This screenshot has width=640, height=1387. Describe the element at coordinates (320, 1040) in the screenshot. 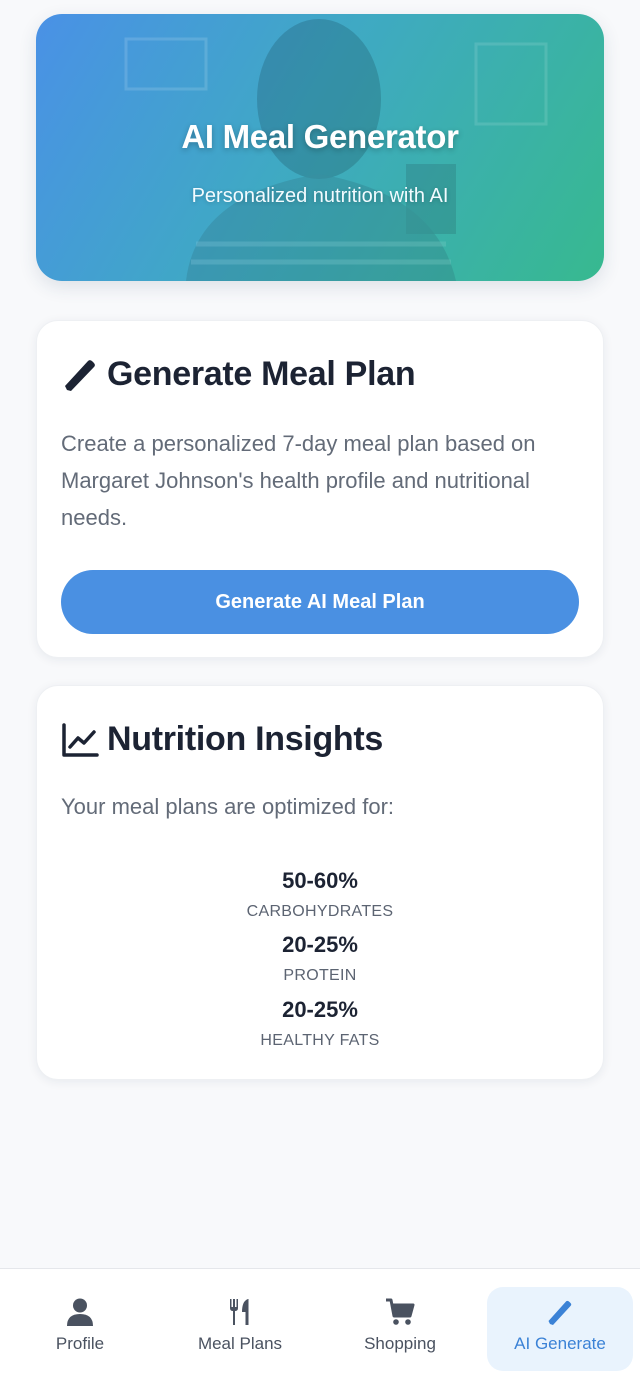

I see `stat-label: HEALTHY FATS` at that location.